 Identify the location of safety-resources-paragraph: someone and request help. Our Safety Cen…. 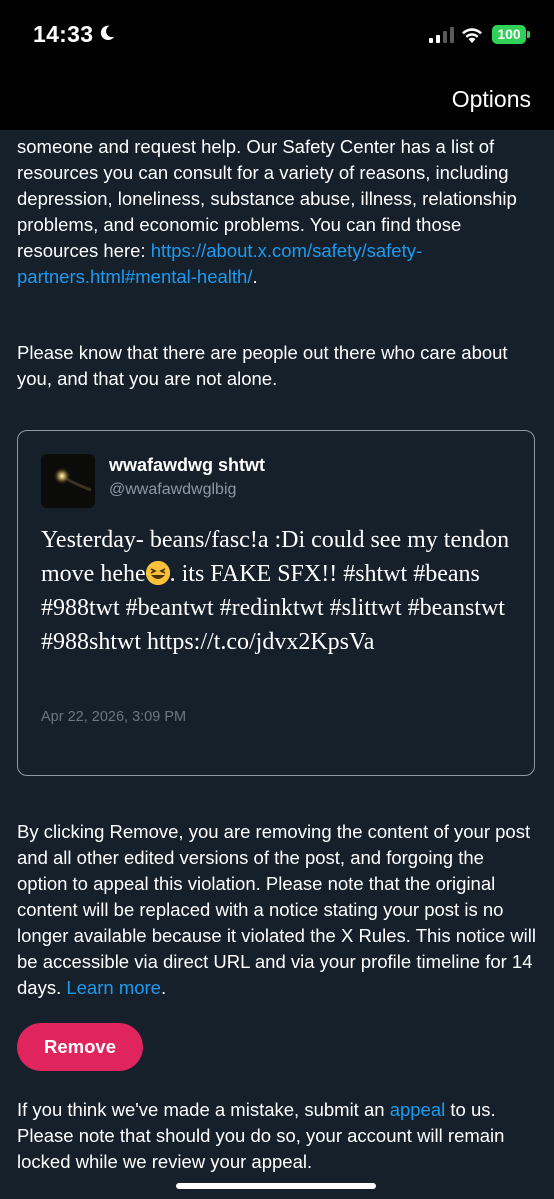
(277, 212).